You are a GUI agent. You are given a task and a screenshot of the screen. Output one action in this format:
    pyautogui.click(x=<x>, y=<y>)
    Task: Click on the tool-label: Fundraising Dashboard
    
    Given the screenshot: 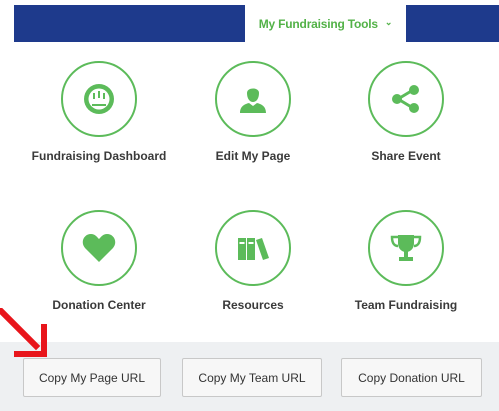 What is the action you would take?
    pyautogui.click(x=99, y=156)
    